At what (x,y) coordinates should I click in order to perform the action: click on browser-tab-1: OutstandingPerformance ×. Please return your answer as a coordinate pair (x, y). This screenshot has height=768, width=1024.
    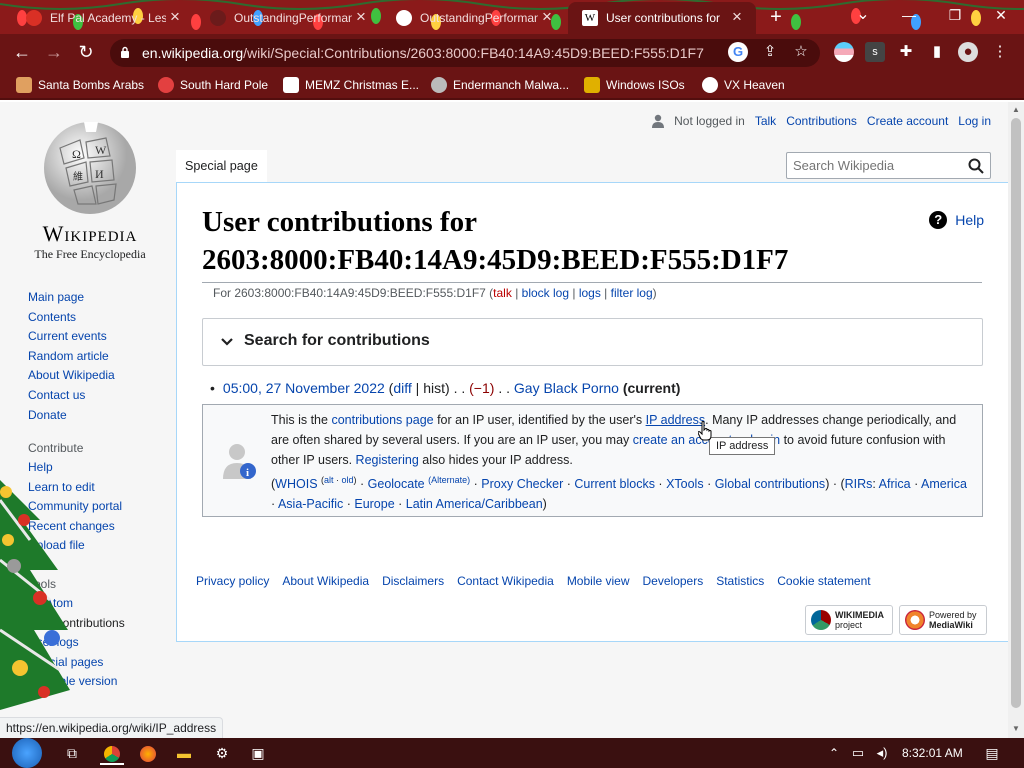
    Looking at the image, I should click on (288, 18).